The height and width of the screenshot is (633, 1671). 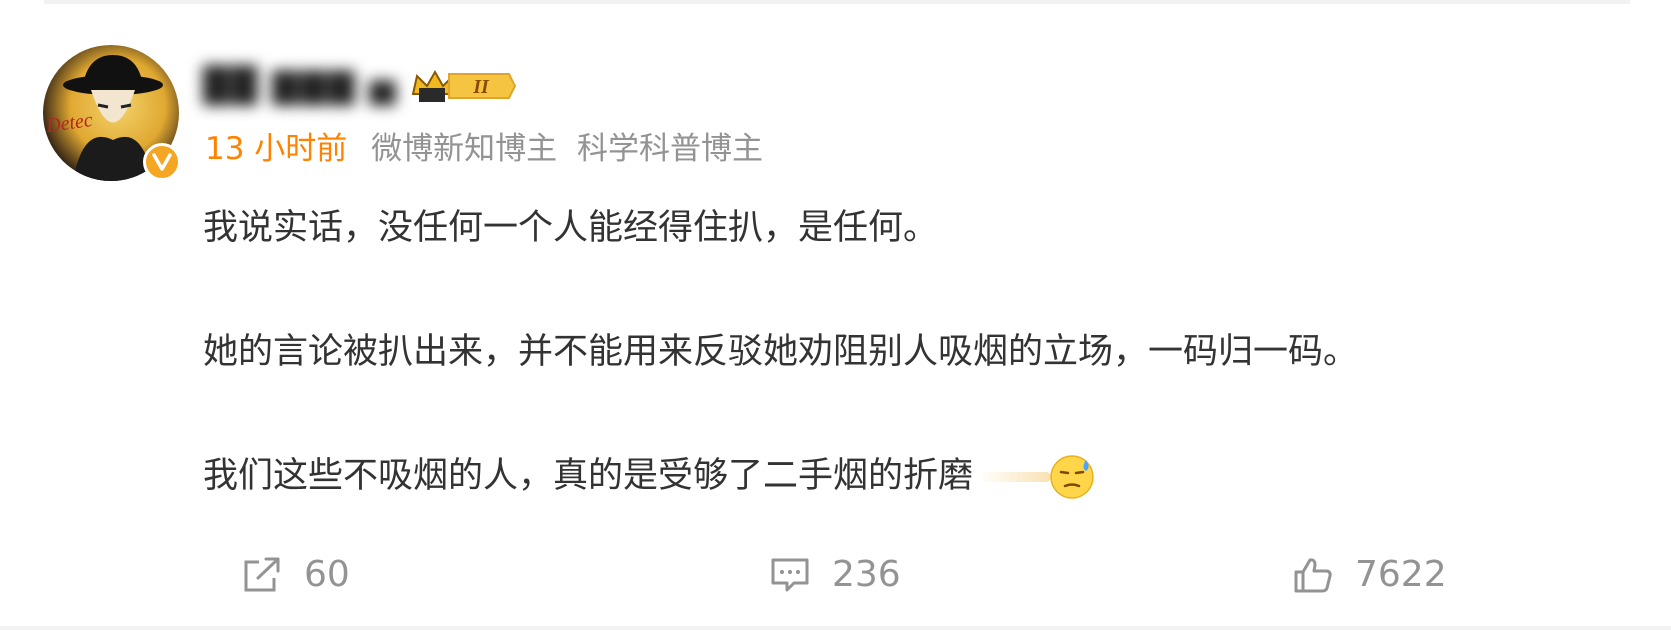 What do you see at coordinates (837, 2) in the screenshot?
I see `top-divider` at bounding box center [837, 2].